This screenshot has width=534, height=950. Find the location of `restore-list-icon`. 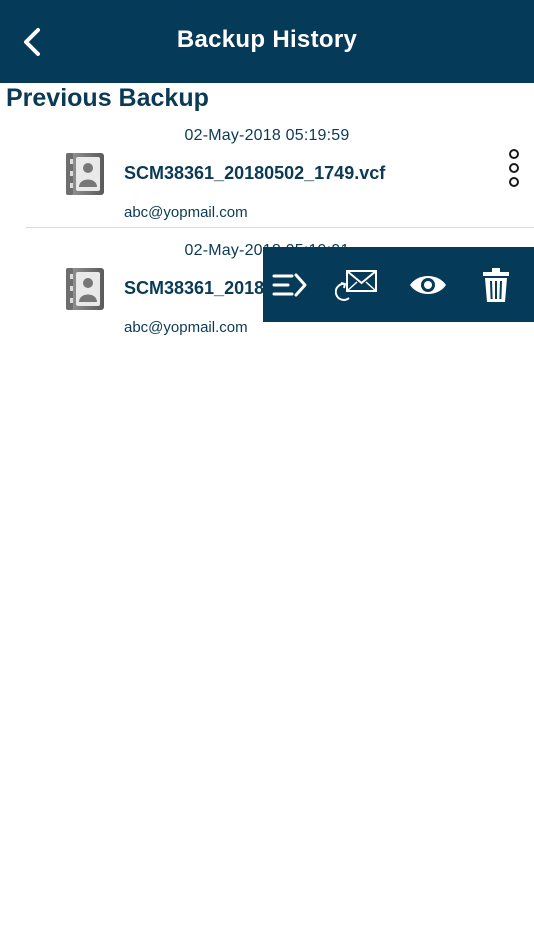

restore-list-icon is located at coordinates (289, 285).